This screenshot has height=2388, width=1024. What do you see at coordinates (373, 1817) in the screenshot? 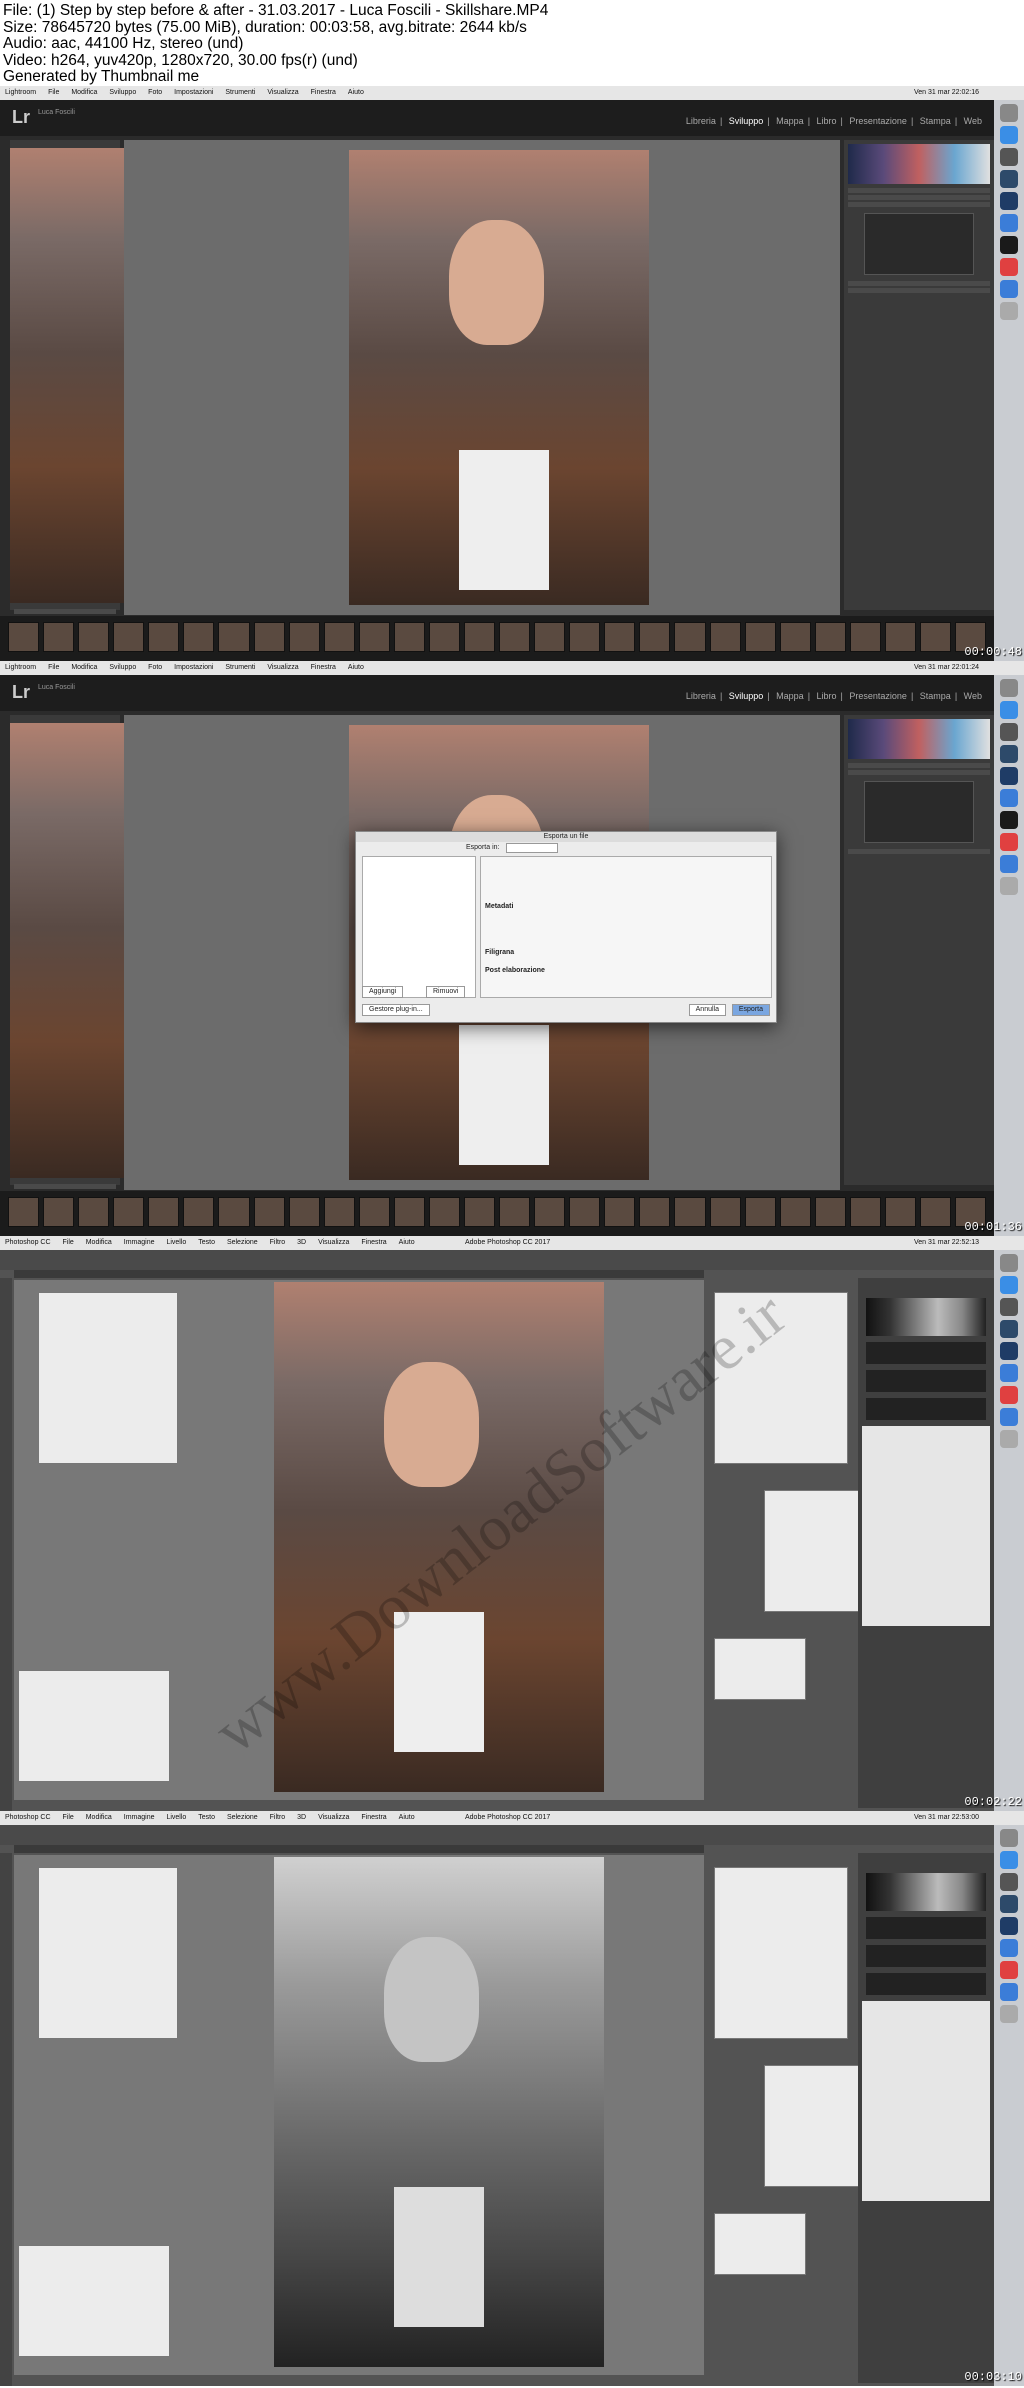
I see `menu-window: Finestra` at bounding box center [373, 1817].